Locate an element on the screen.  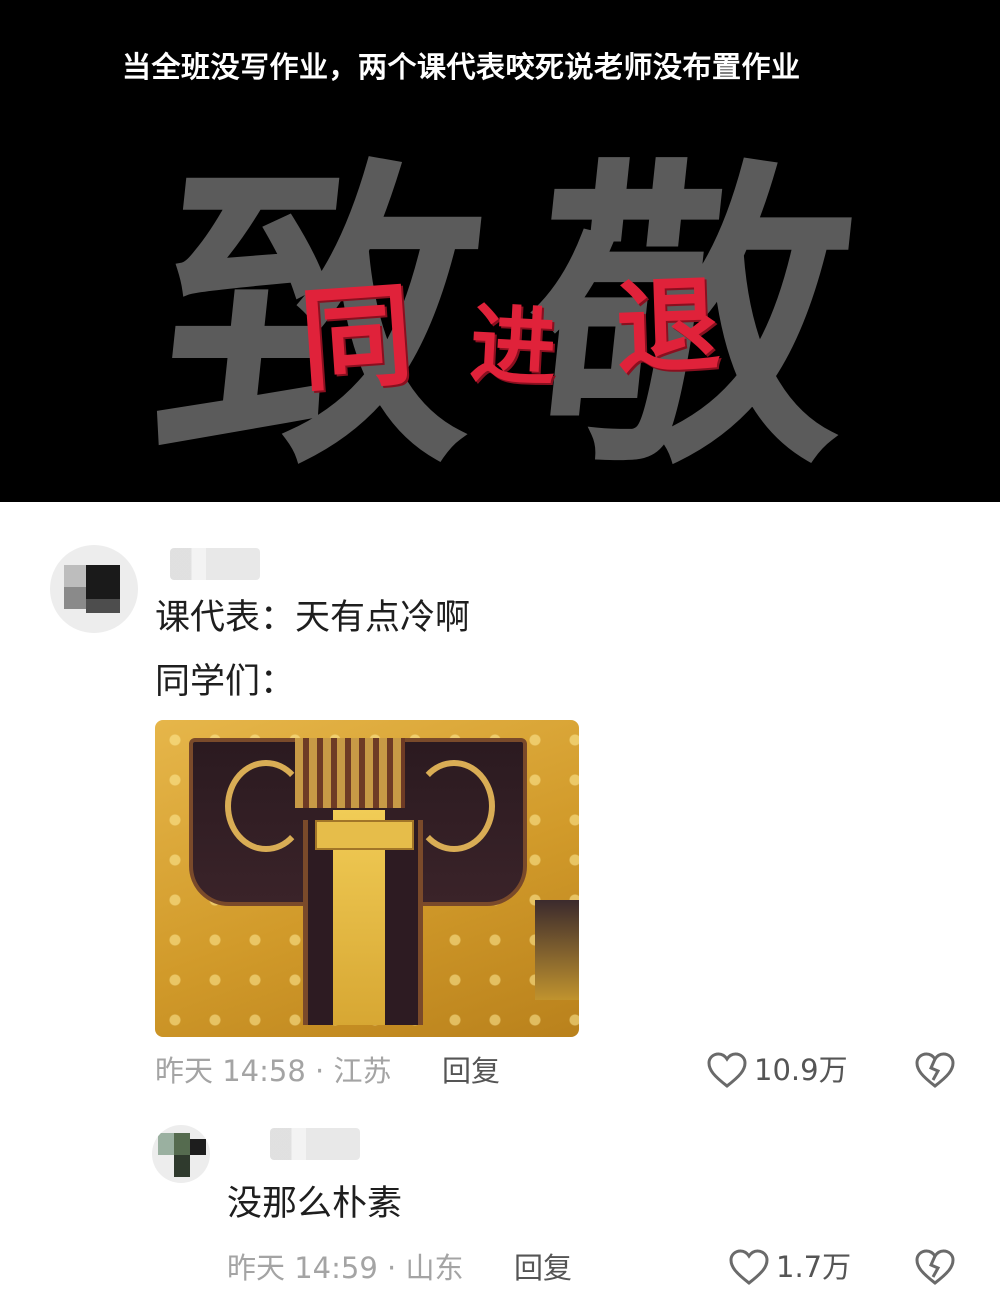
display-stand is located at coordinates (557, 950).